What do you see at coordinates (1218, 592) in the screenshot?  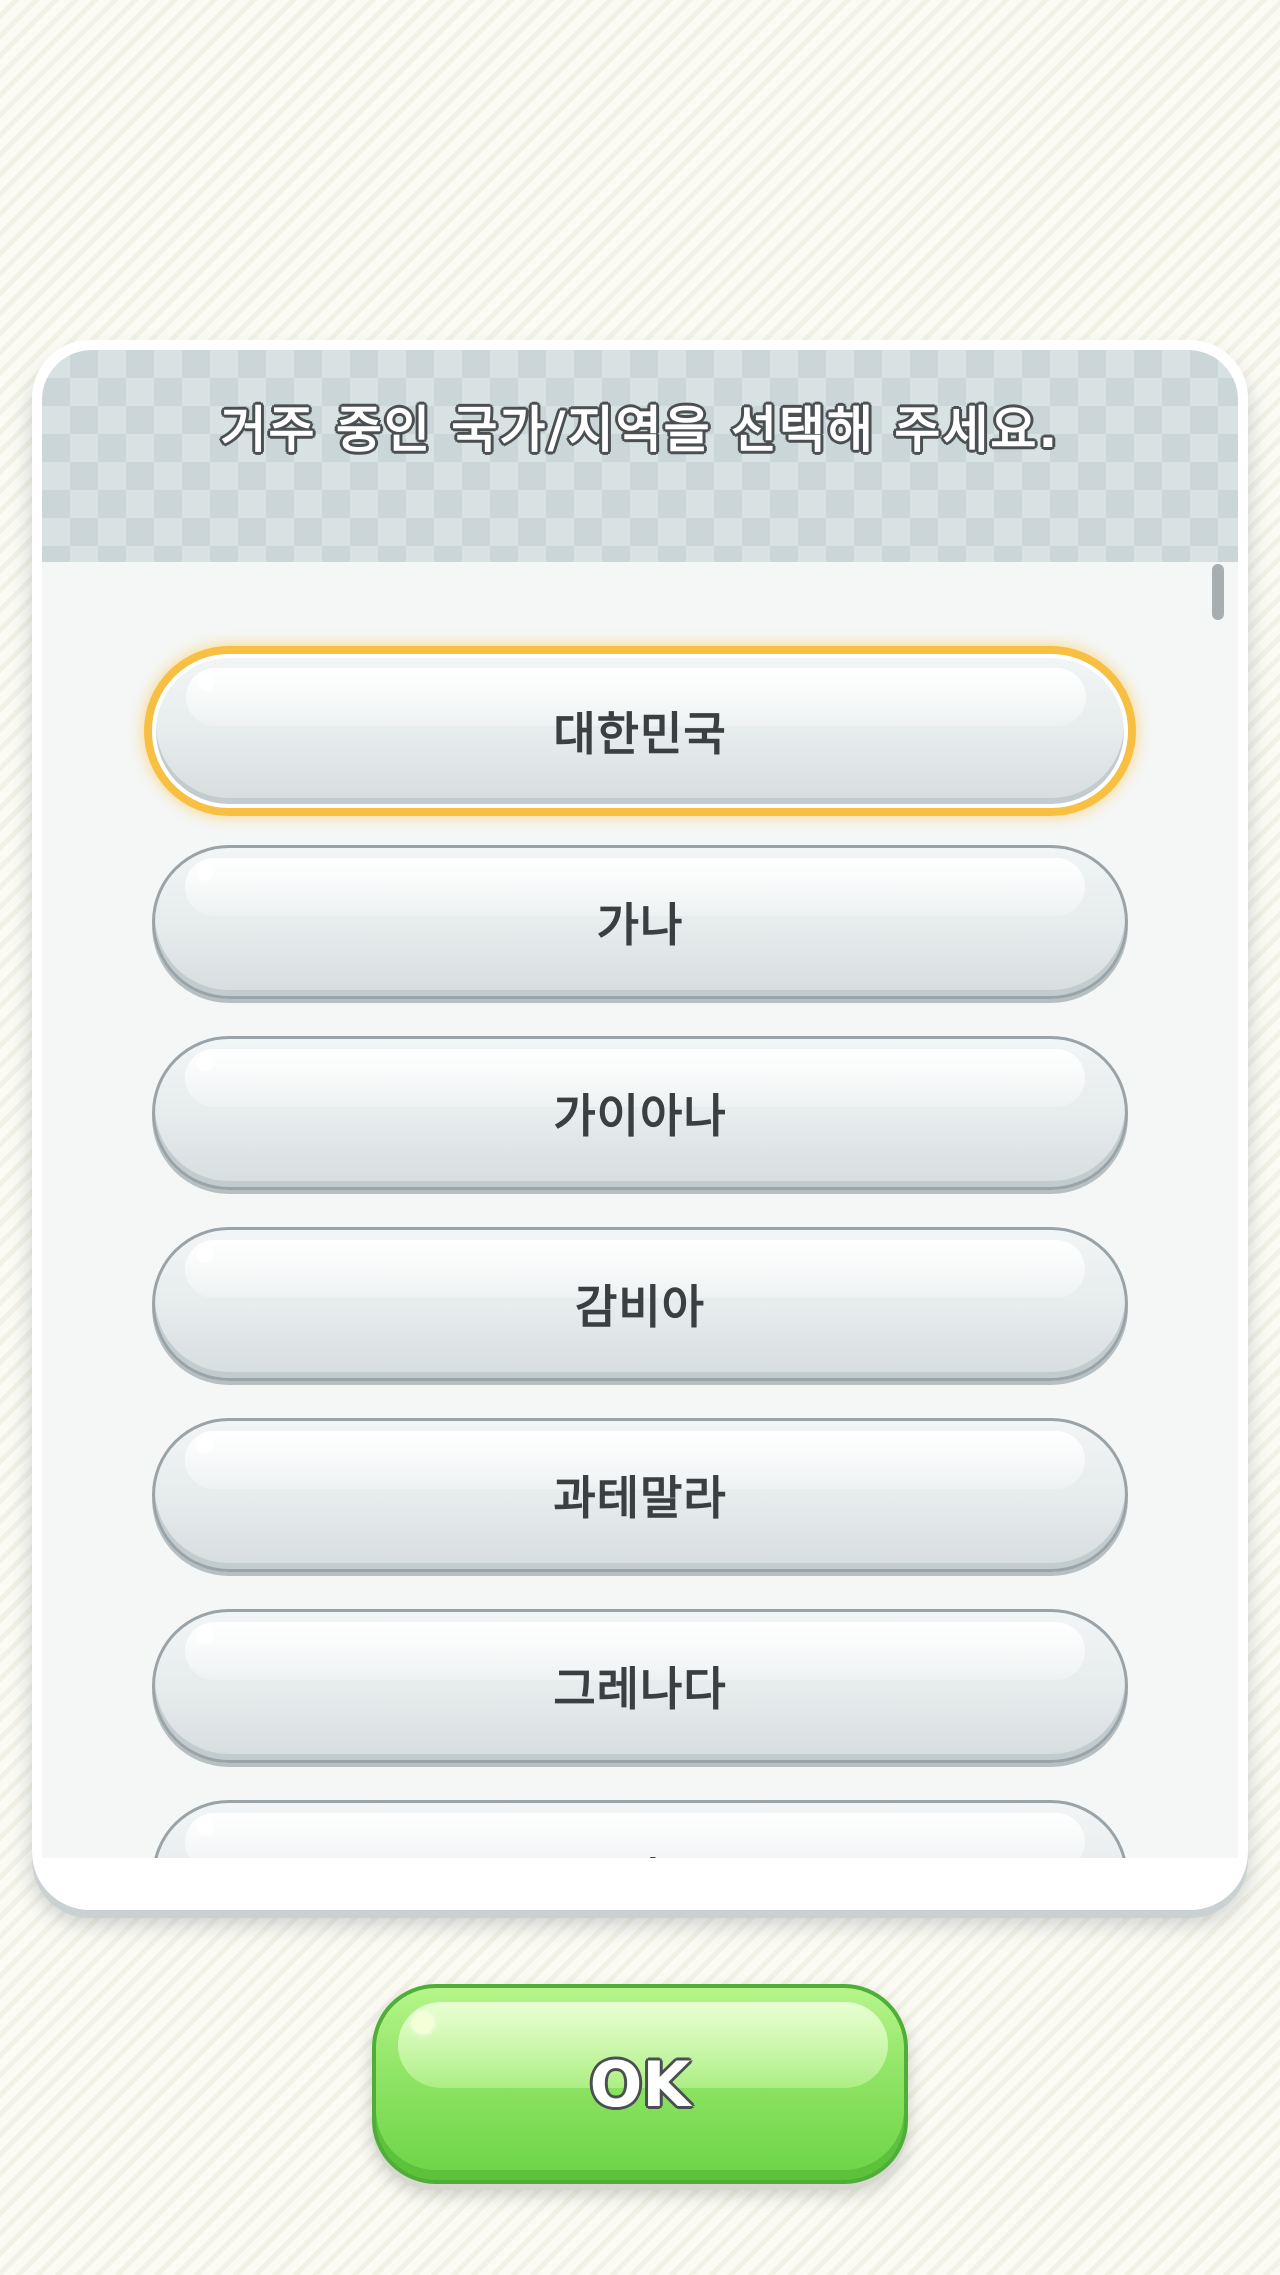 I see `scrollbar-thumb` at bounding box center [1218, 592].